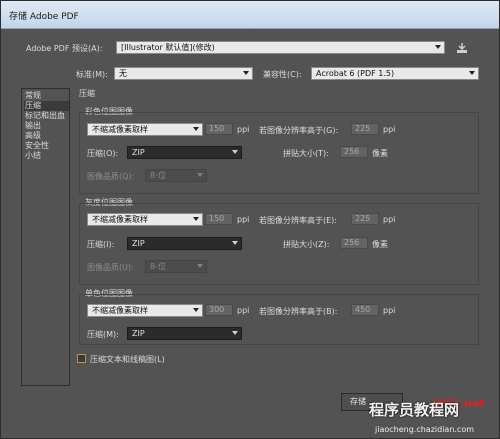 Image resolution: width=500 pixels, height=439 pixels. What do you see at coordinates (250, 15) in the screenshot?
I see `title-bar: 存储 Adobe PDF` at bounding box center [250, 15].